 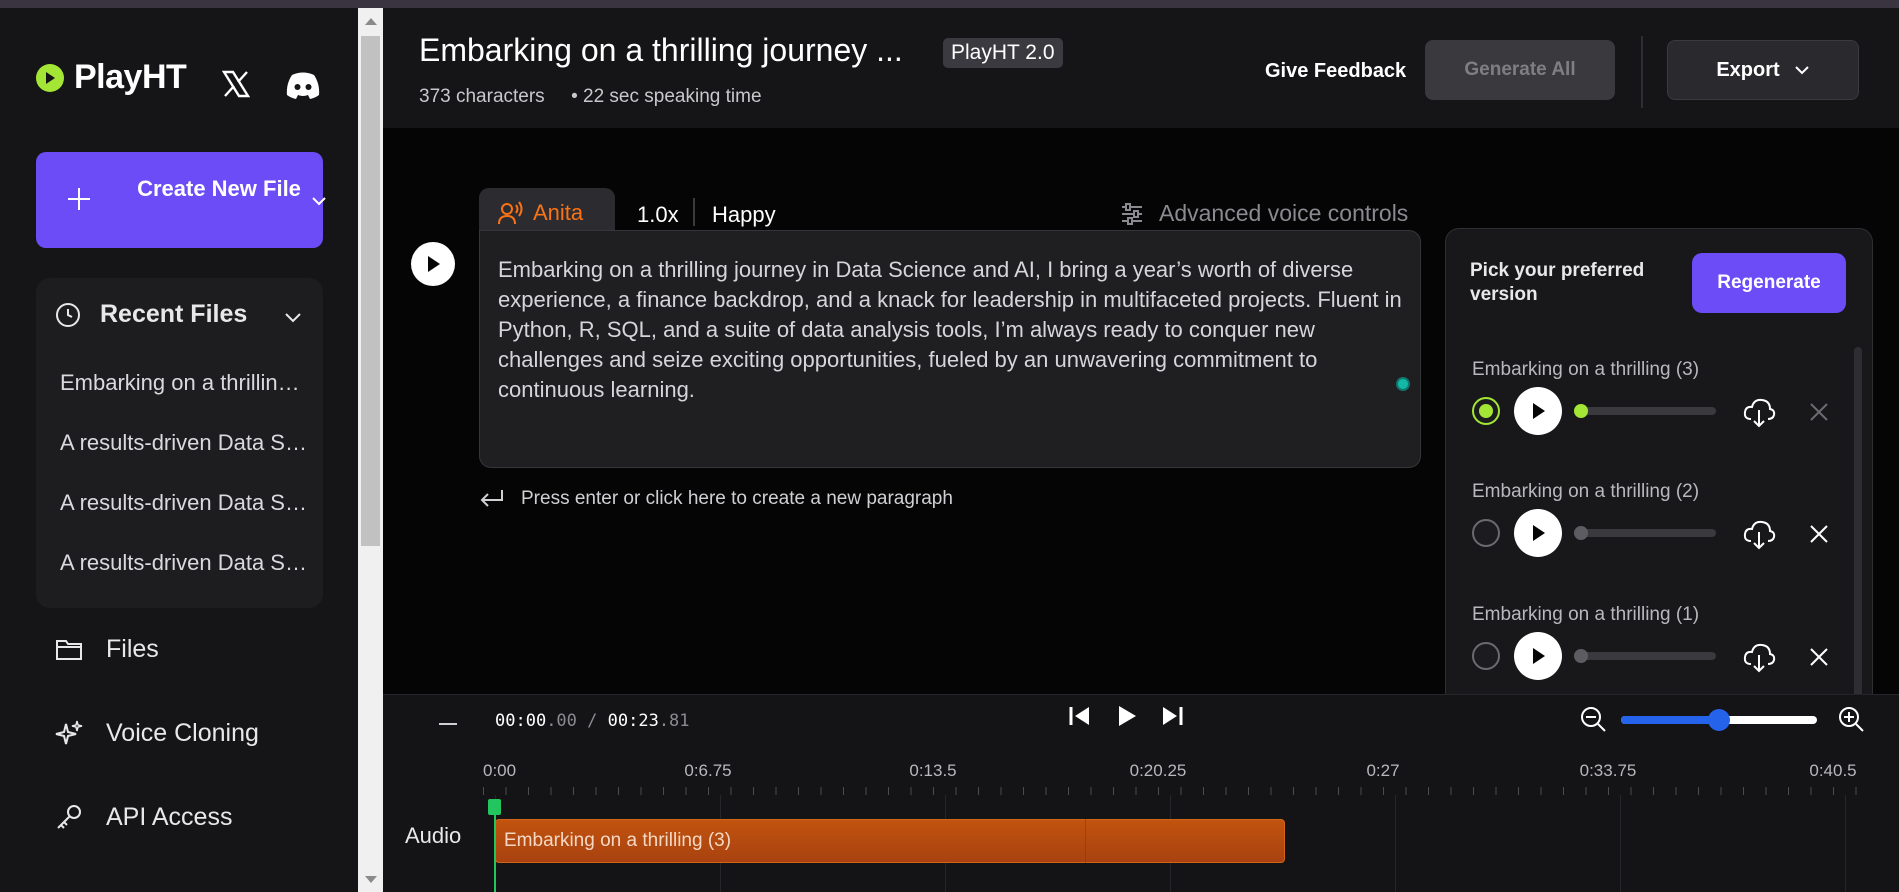 I want to click on sidebar-item-voice-cloning: Voice Cloning, so click(x=156, y=733).